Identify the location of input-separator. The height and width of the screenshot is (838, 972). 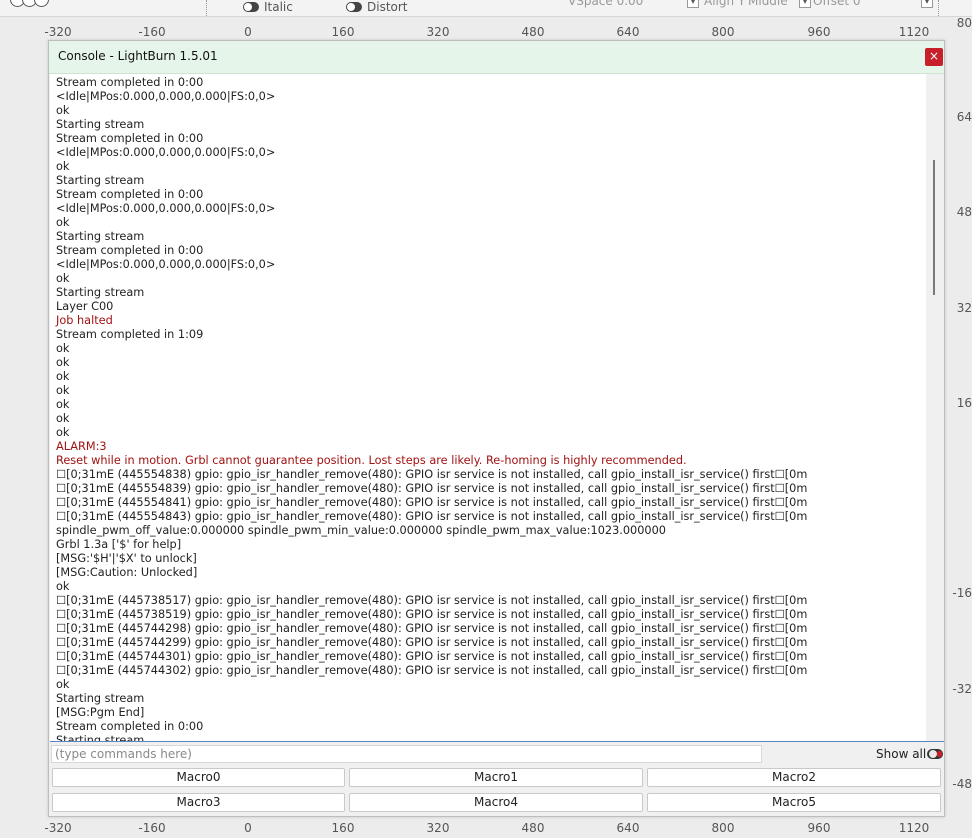
(497, 741).